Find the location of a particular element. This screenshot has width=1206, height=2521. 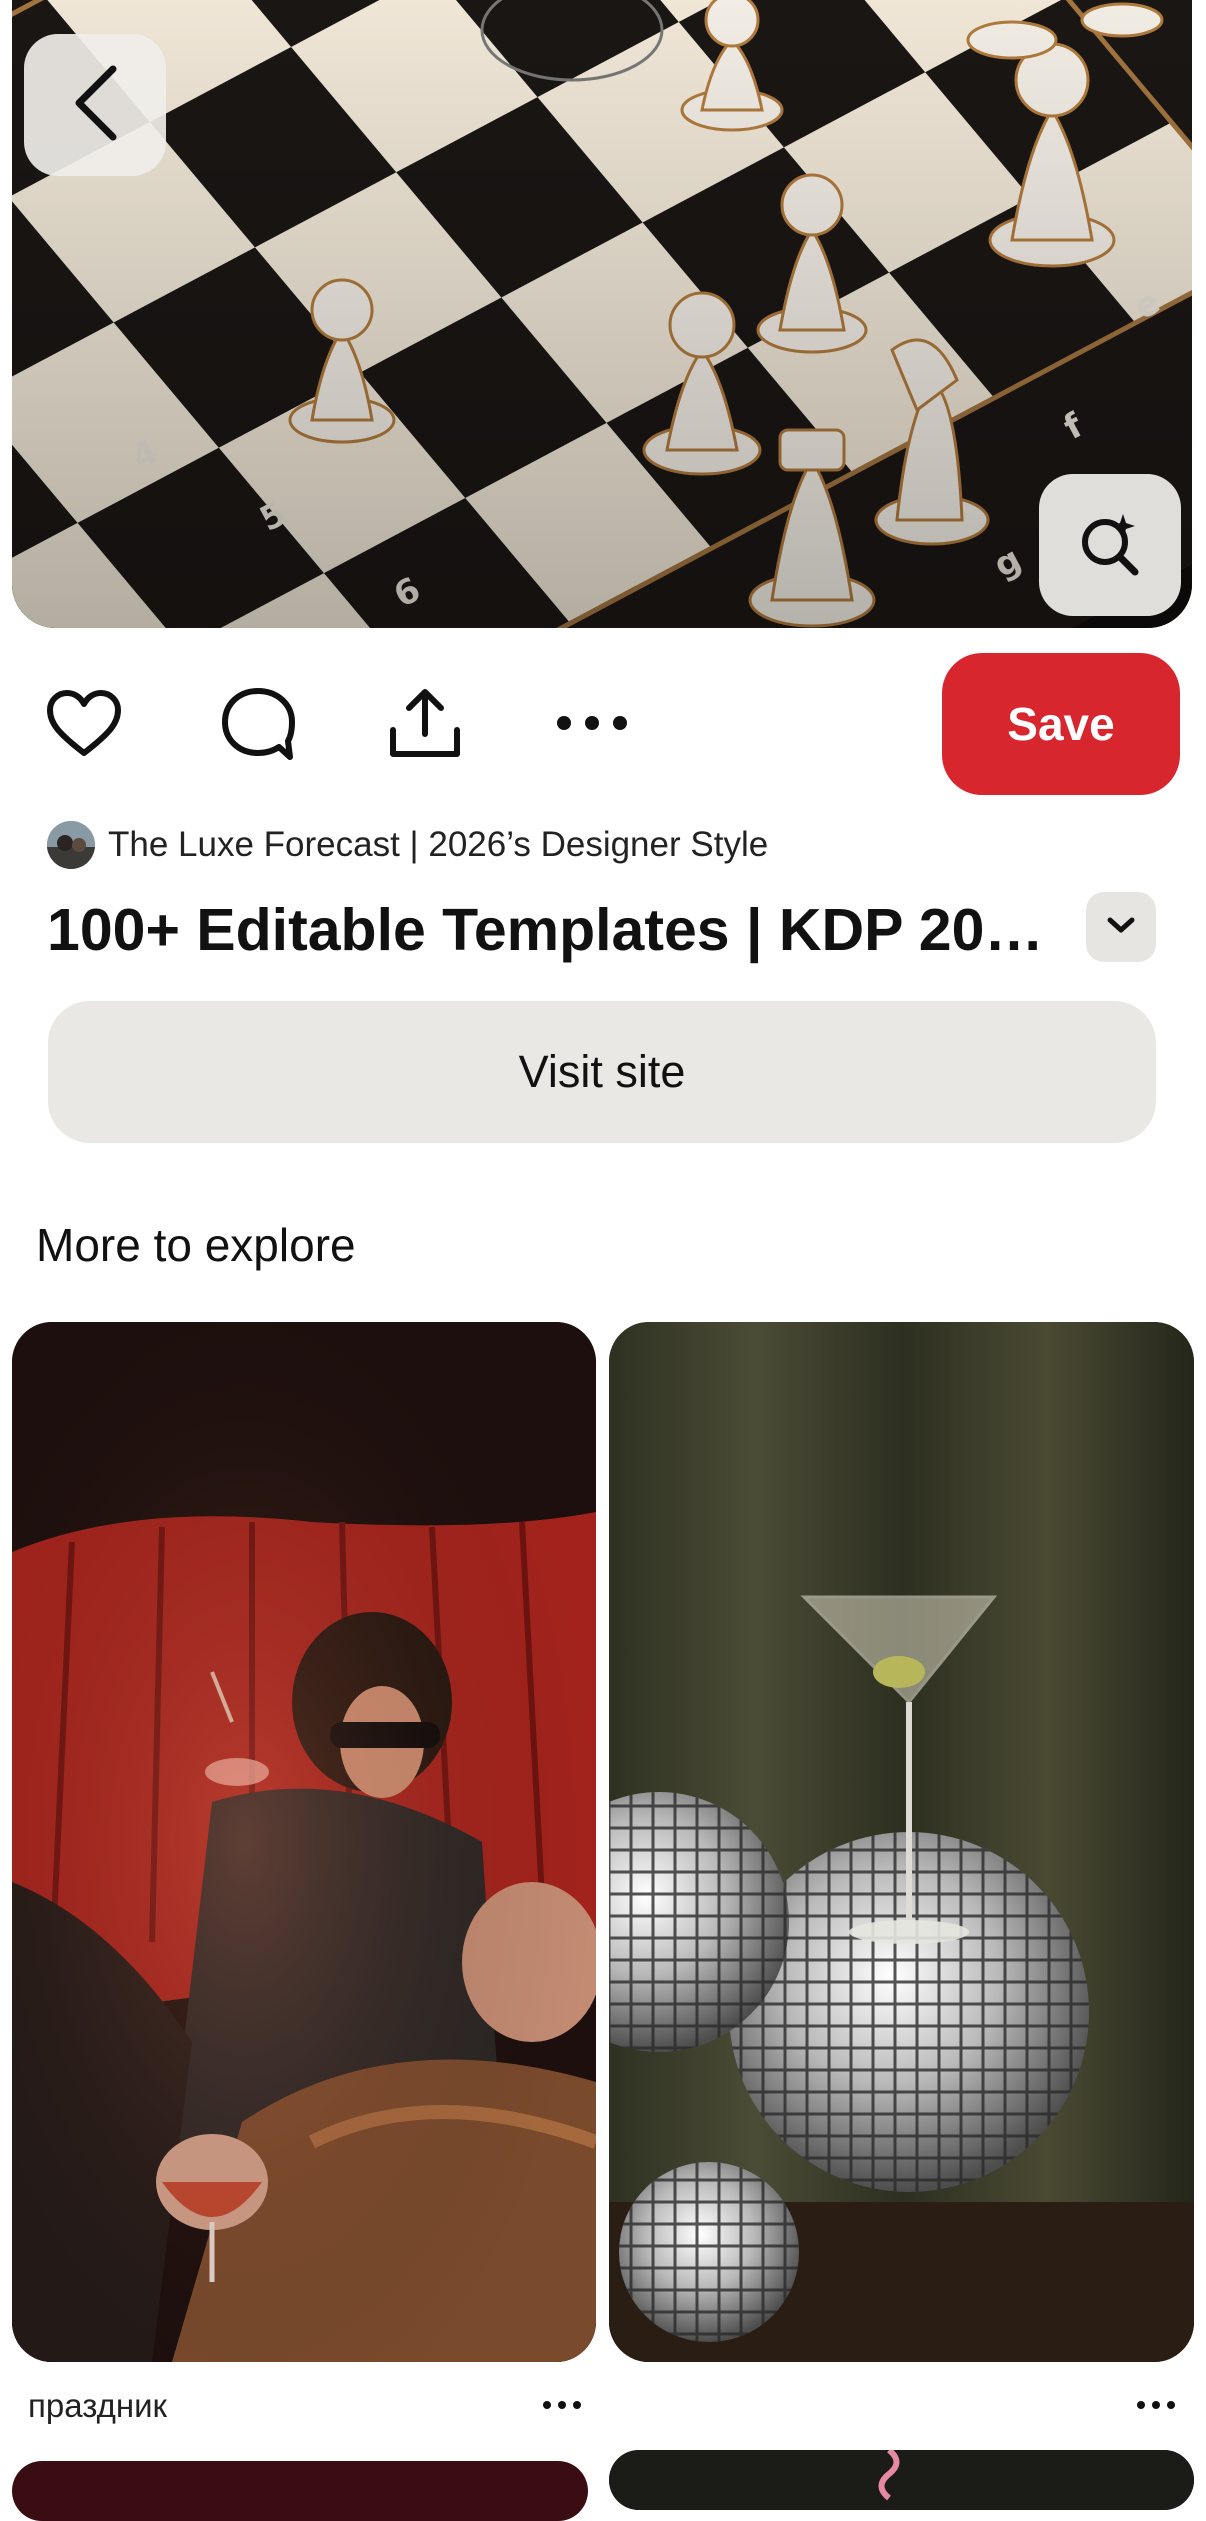

chevron-down-icon is located at coordinates (1121, 927).